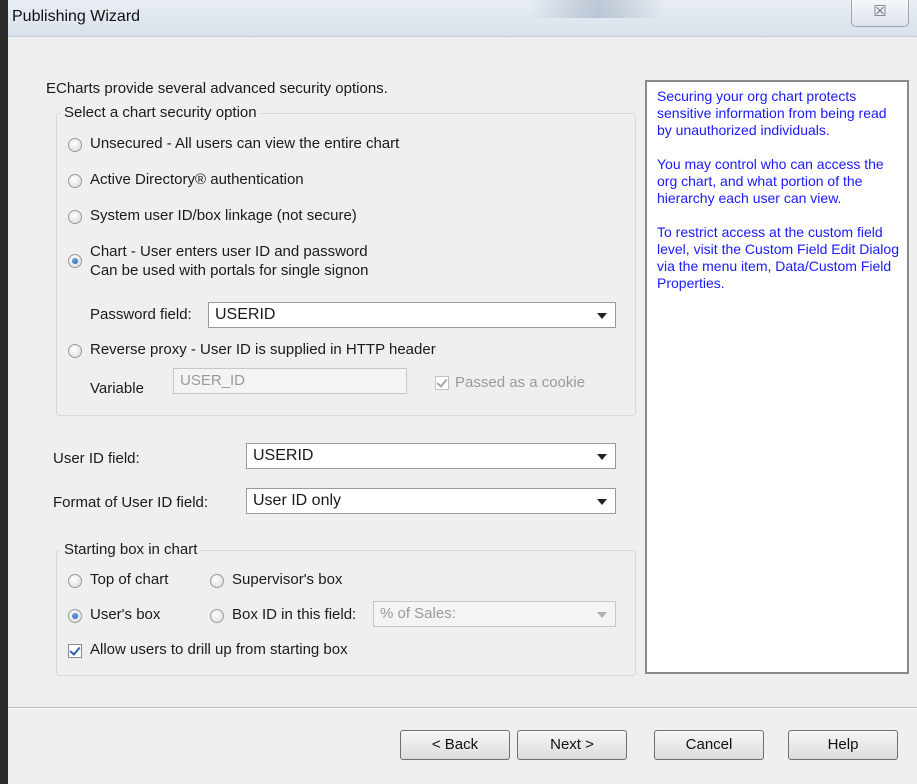 This screenshot has width=917, height=784. I want to click on radio-supervisors-box, so click(217, 581).